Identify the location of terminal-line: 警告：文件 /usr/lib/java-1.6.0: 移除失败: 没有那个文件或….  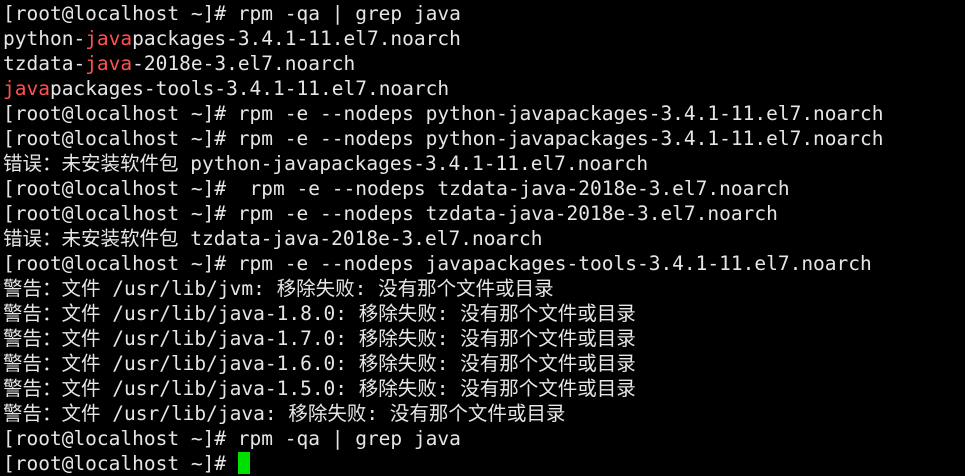
(484, 363).